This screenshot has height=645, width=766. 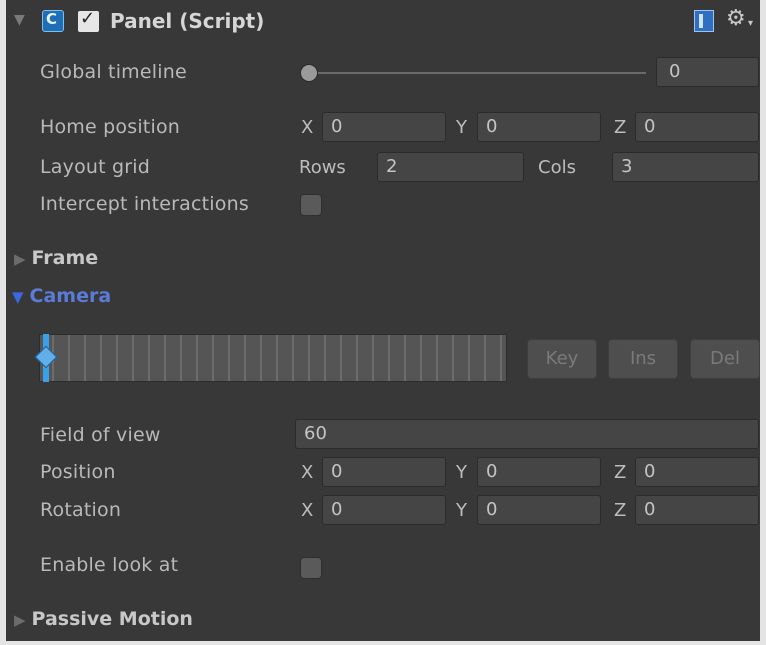 I want to click on checkbox-check-icon: ✓, so click(x=88, y=18).